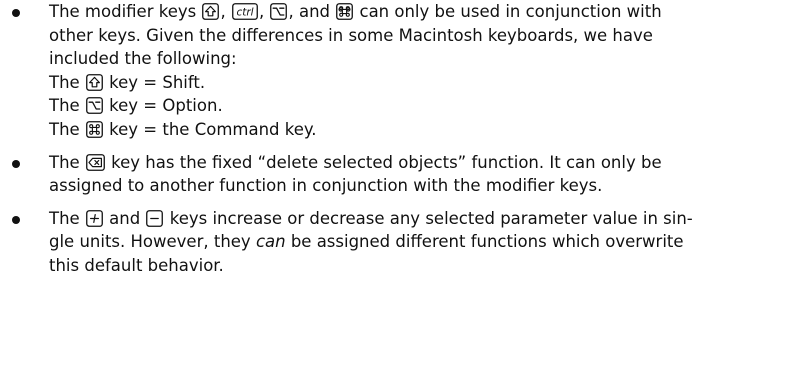 The width and height of the screenshot is (792, 365). I want to click on mapping-command: The key = the Command key., so click(183, 129).